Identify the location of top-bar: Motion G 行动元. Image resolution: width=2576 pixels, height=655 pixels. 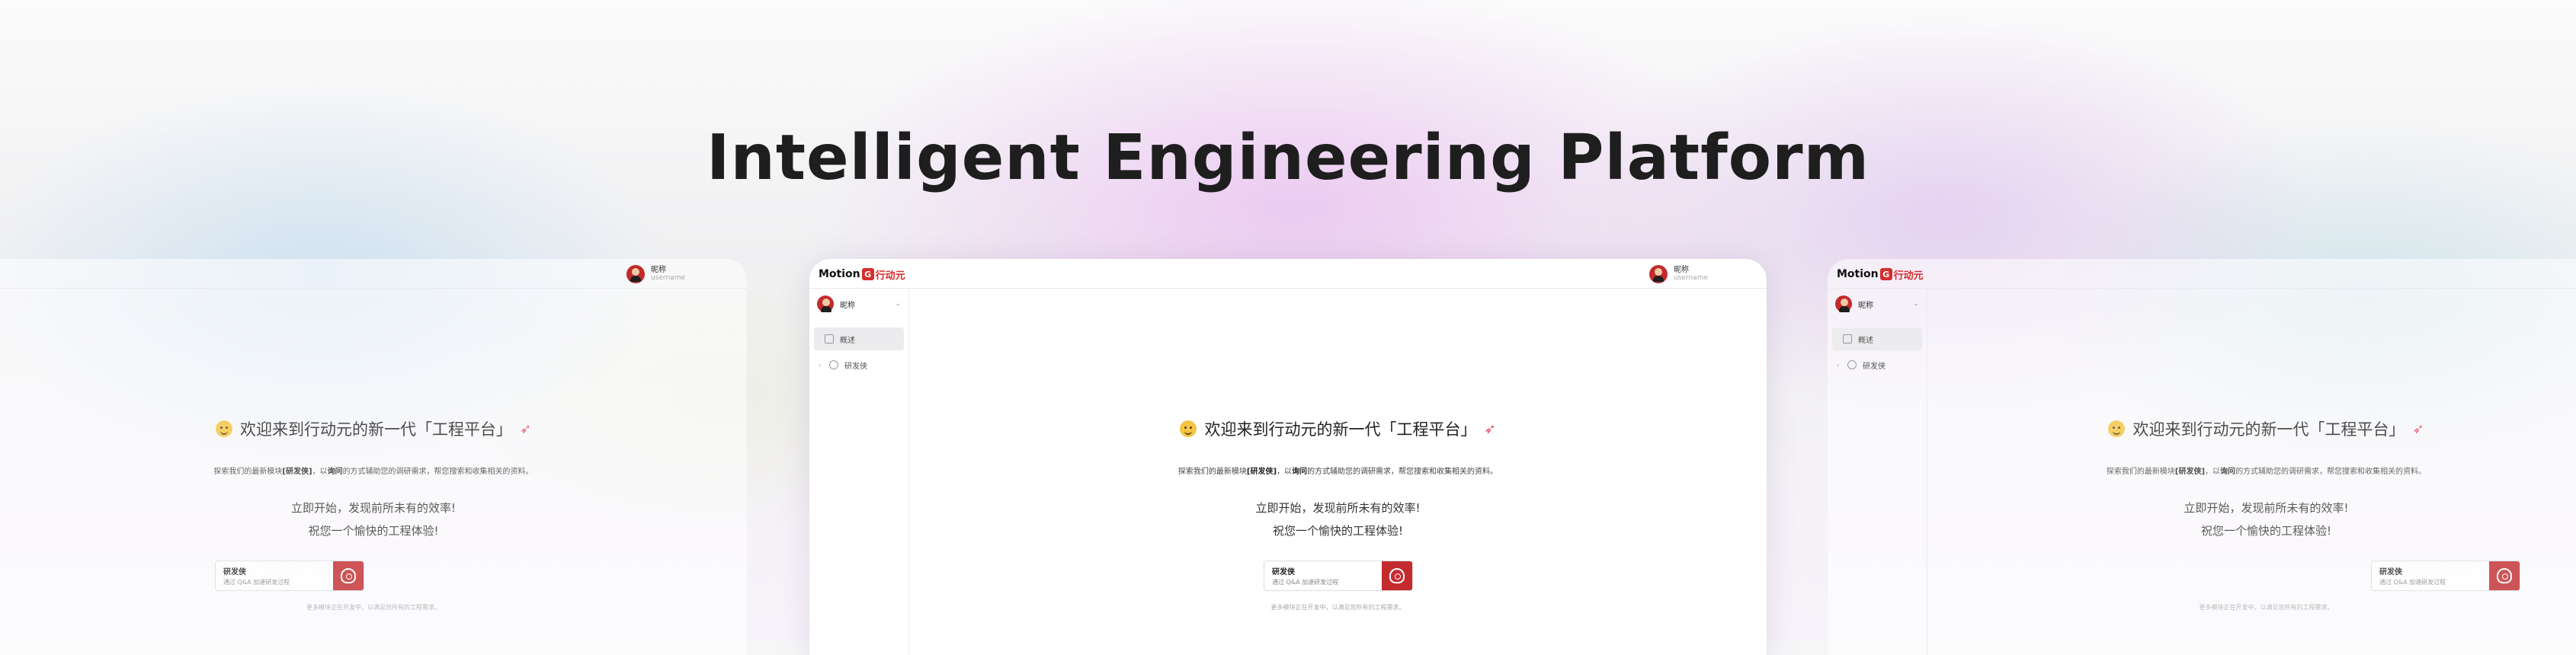
(2202, 274).